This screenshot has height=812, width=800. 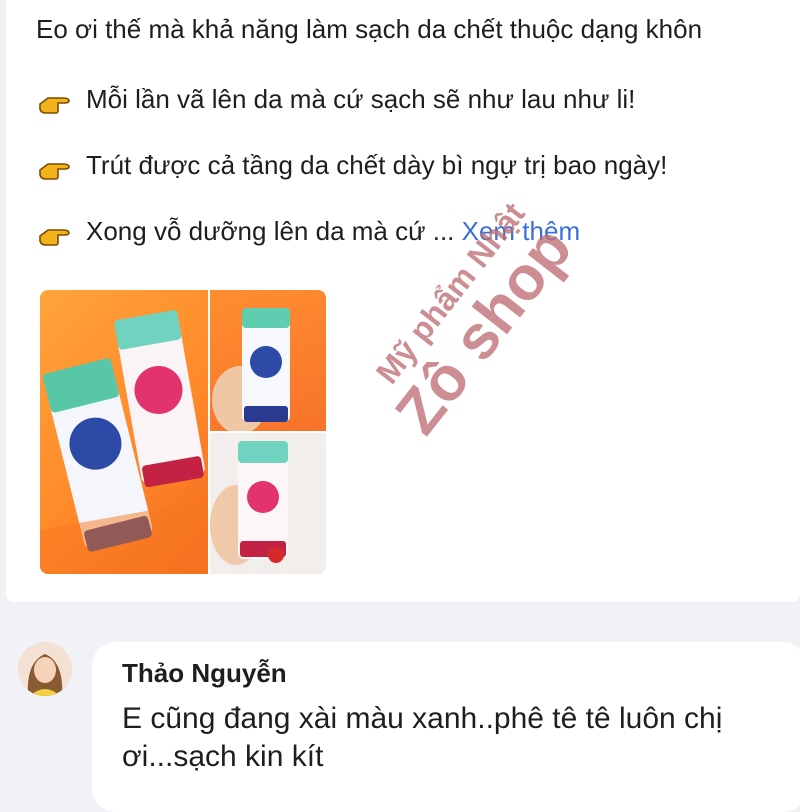 What do you see at coordinates (249, 503) in the screenshot?
I see `pink-tube-in-hand-image` at bounding box center [249, 503].